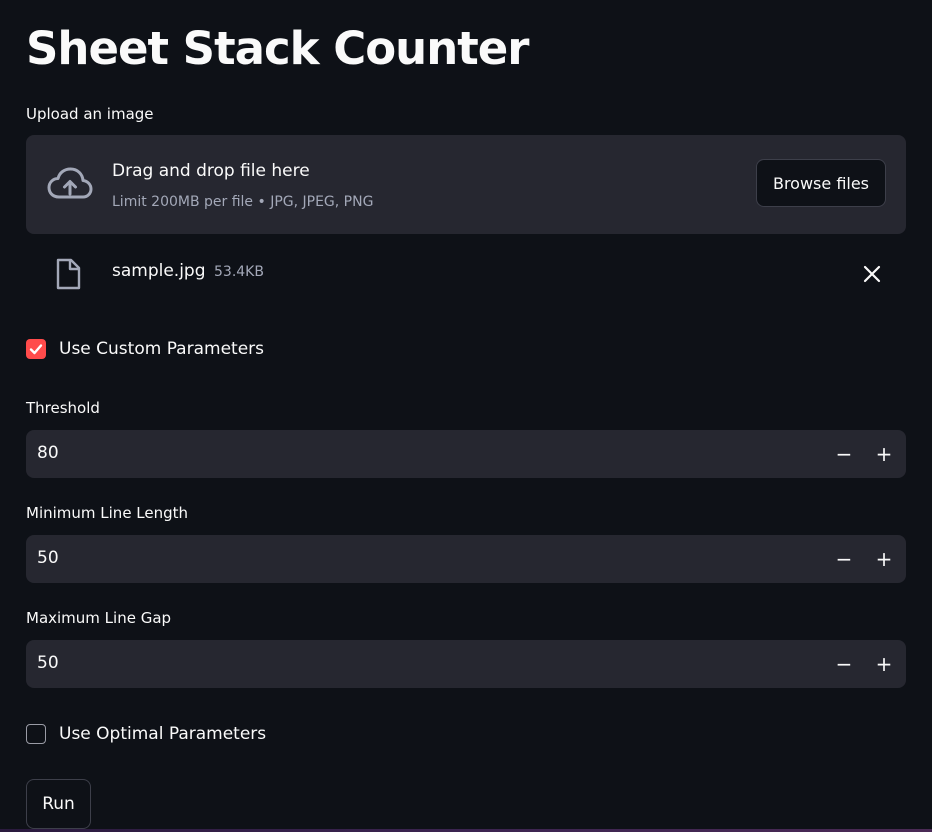 The width and height of the screenshot is (932, 832). Describe the element at coordinates (844, 664) in the screenshot. I see `max-line-gap-decrement-button: −` at that location.